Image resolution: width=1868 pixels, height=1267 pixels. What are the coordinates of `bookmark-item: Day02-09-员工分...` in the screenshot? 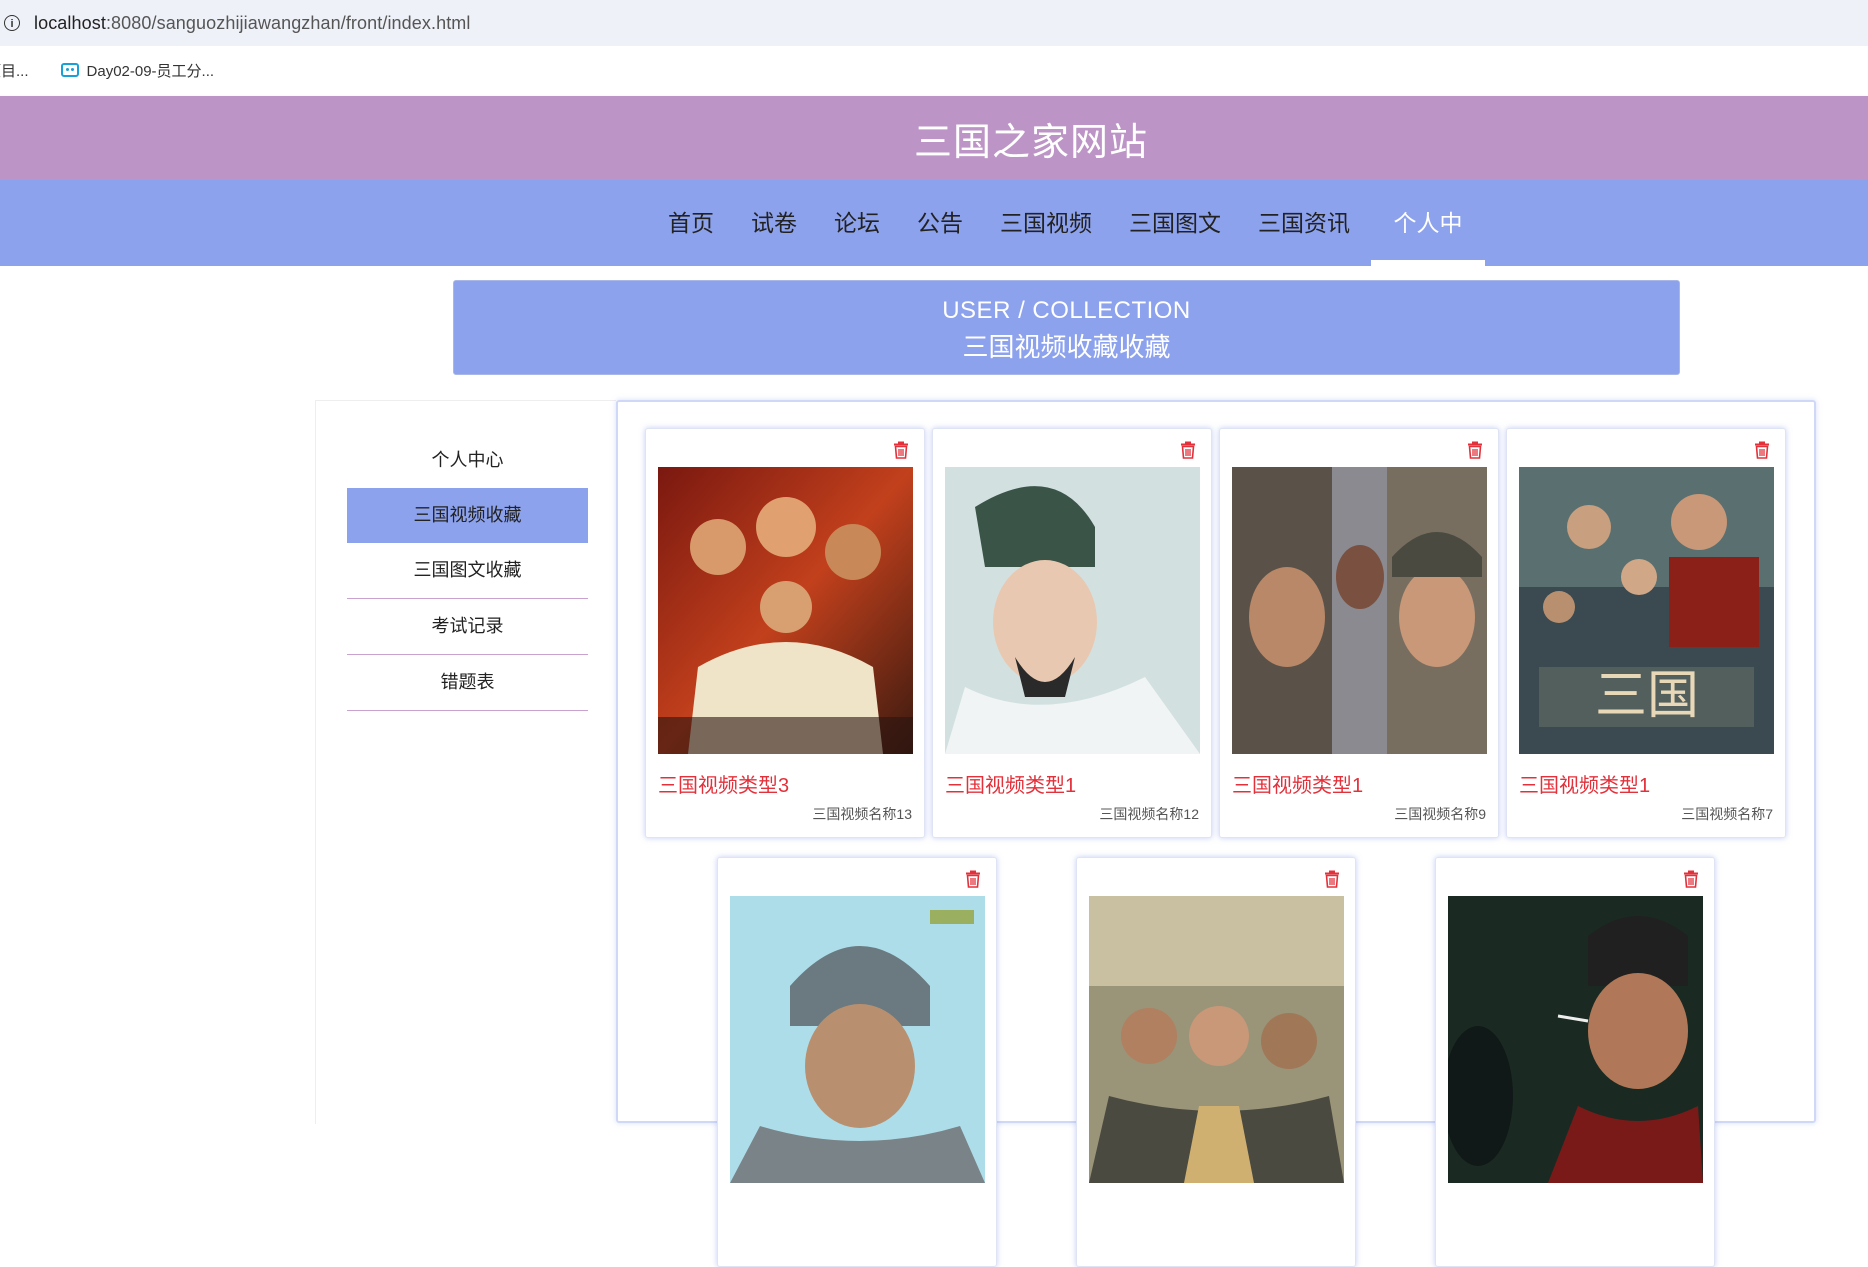 It's located at (137, 70).